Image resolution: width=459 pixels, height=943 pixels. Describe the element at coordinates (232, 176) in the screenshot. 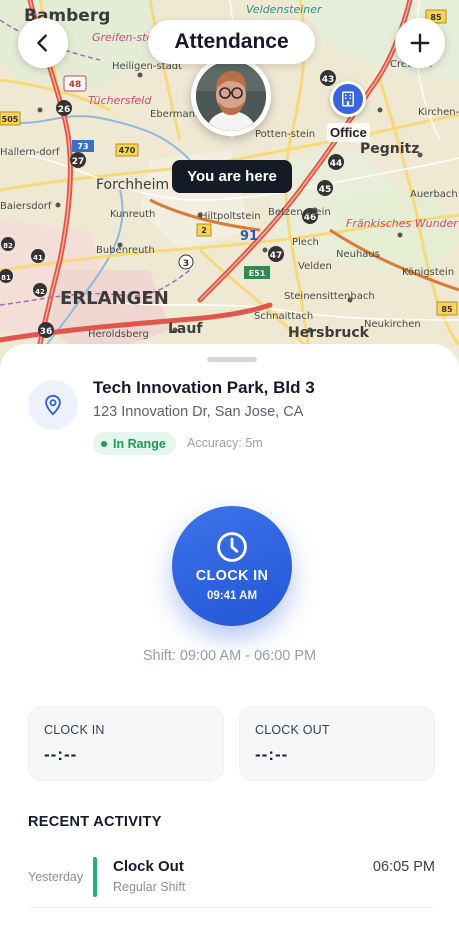

I see `you-are-here-tooltip: You are here` at that location.